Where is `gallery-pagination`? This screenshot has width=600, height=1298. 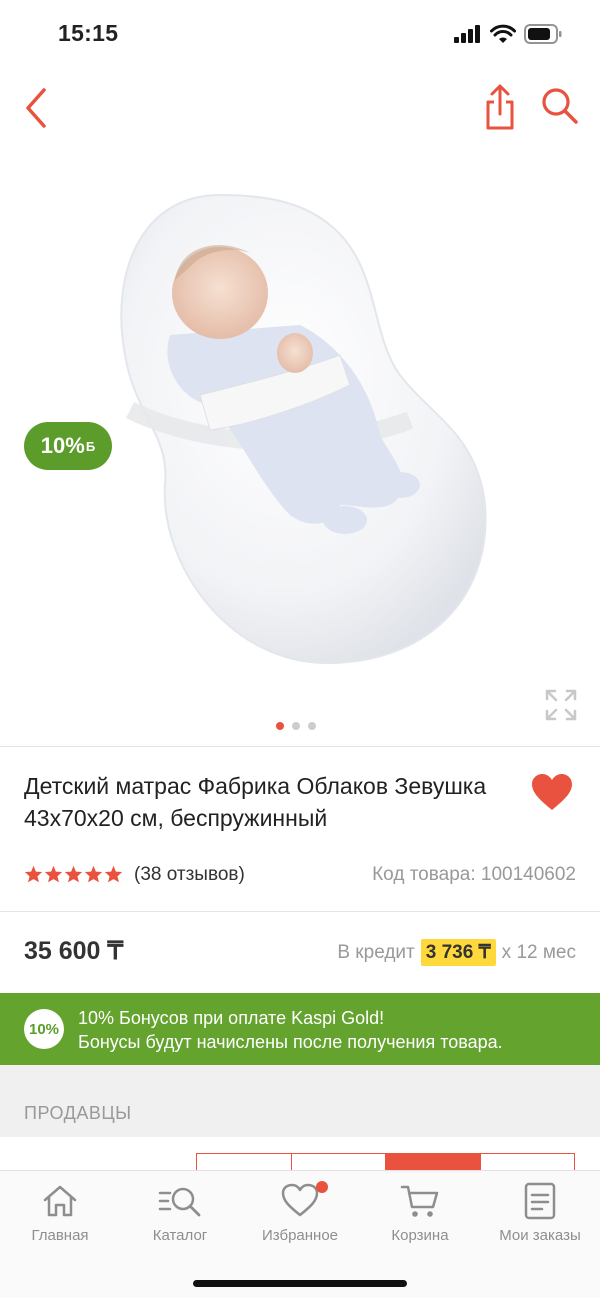
gallery-pagination is located at coordinates (296, 726).